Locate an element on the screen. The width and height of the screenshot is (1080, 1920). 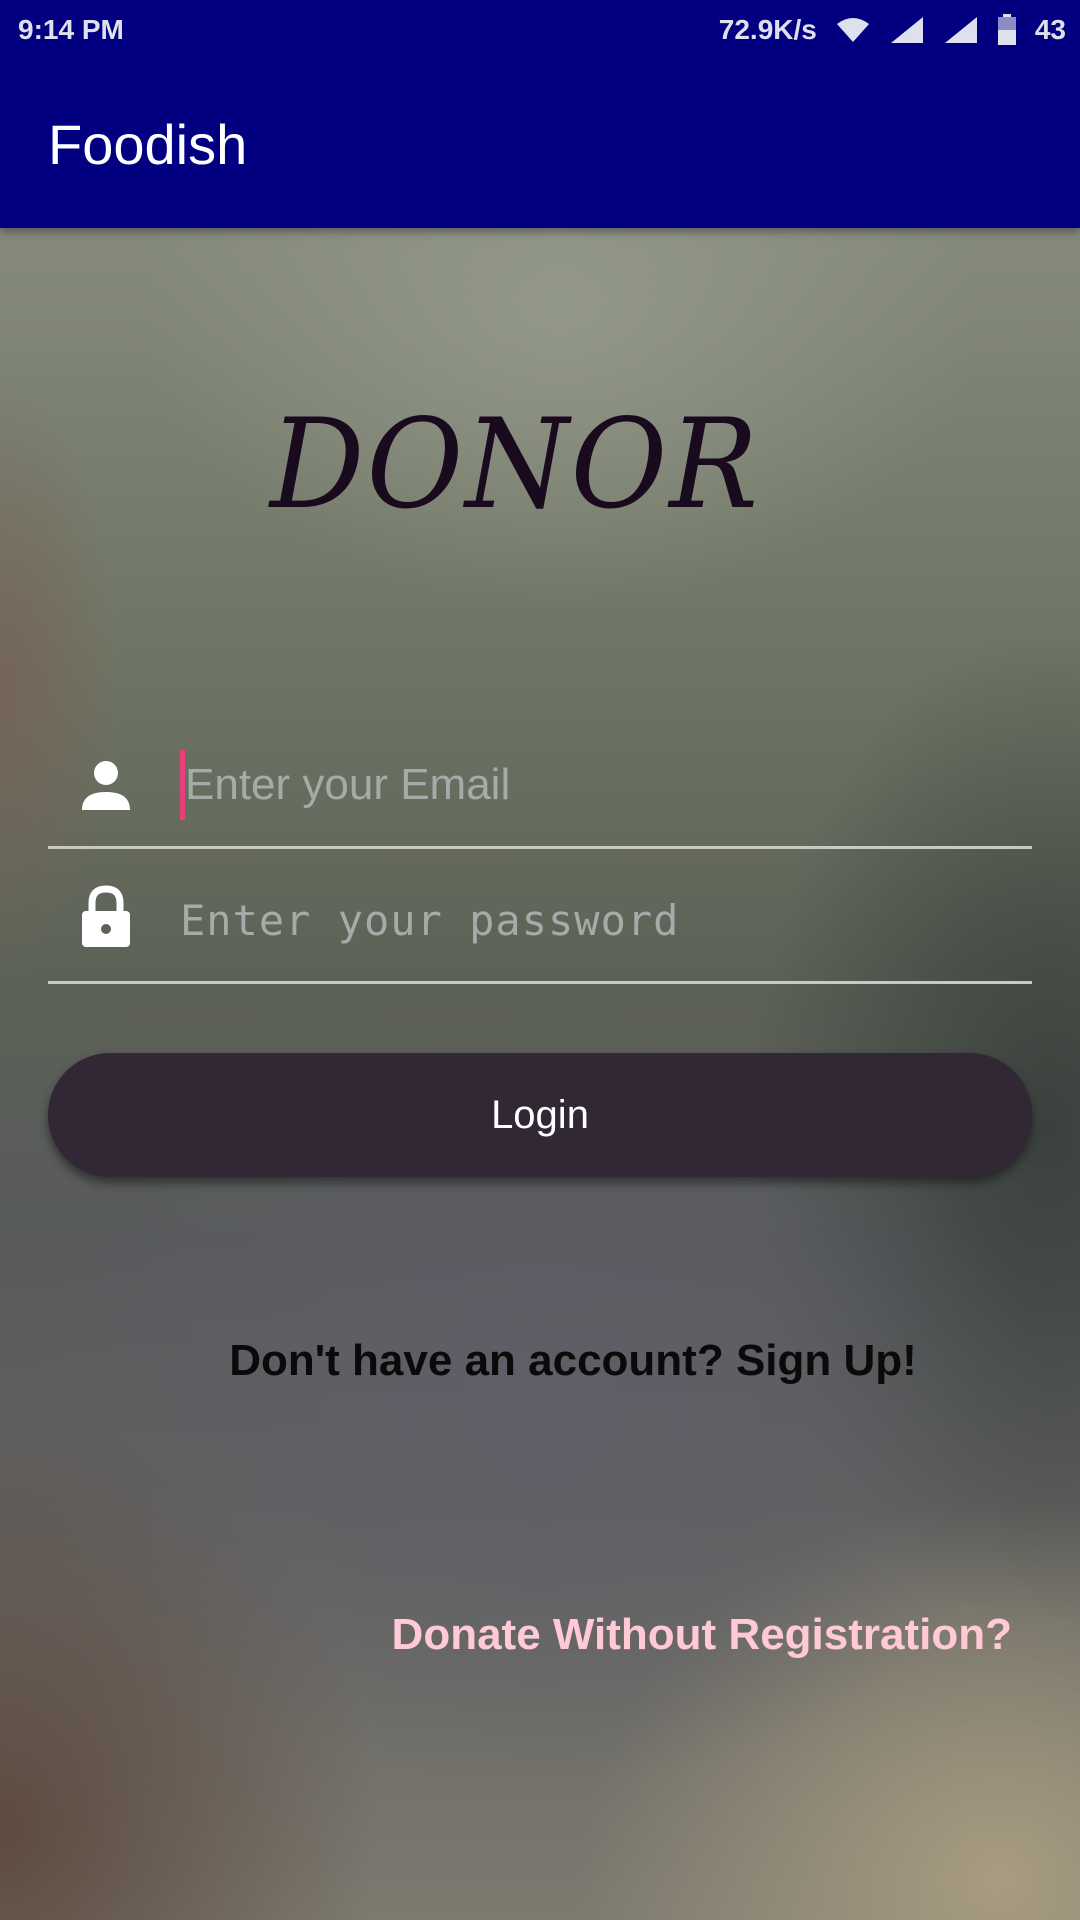
lock-icon is located at coordinates (106, 916).